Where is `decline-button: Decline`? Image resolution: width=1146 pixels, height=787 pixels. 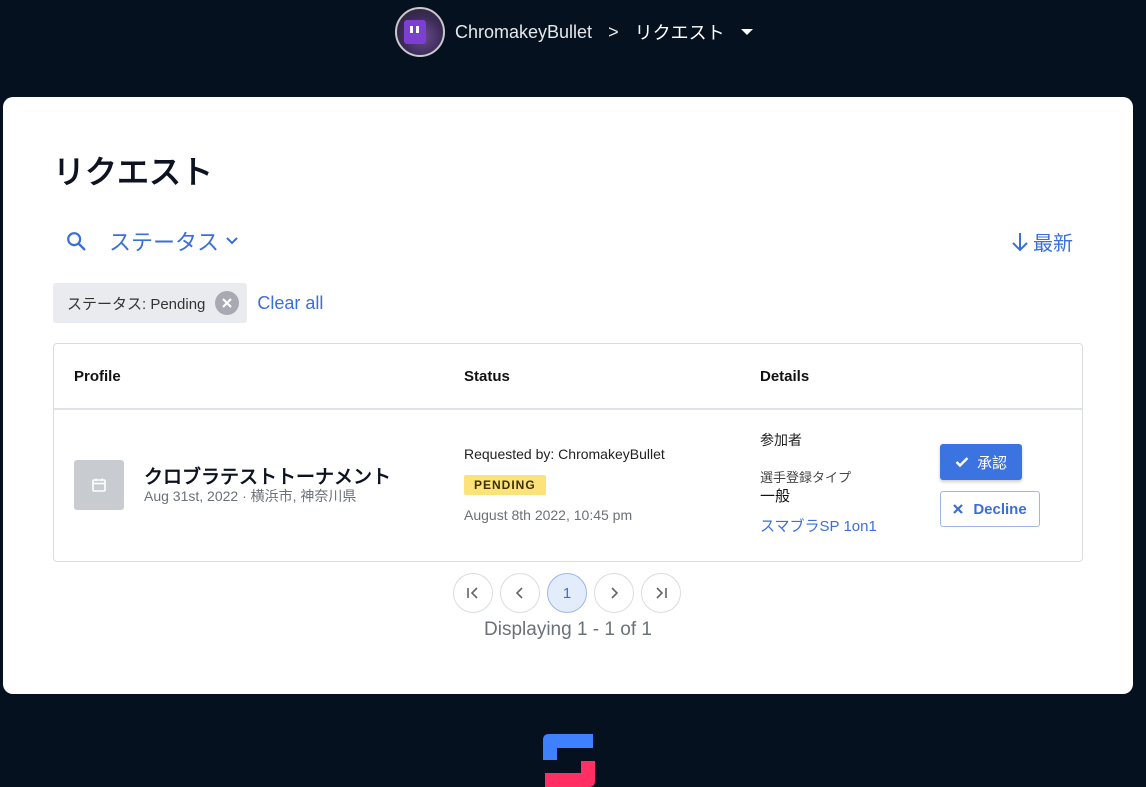 decline-button: Decline is located at coordinates (990, 509).